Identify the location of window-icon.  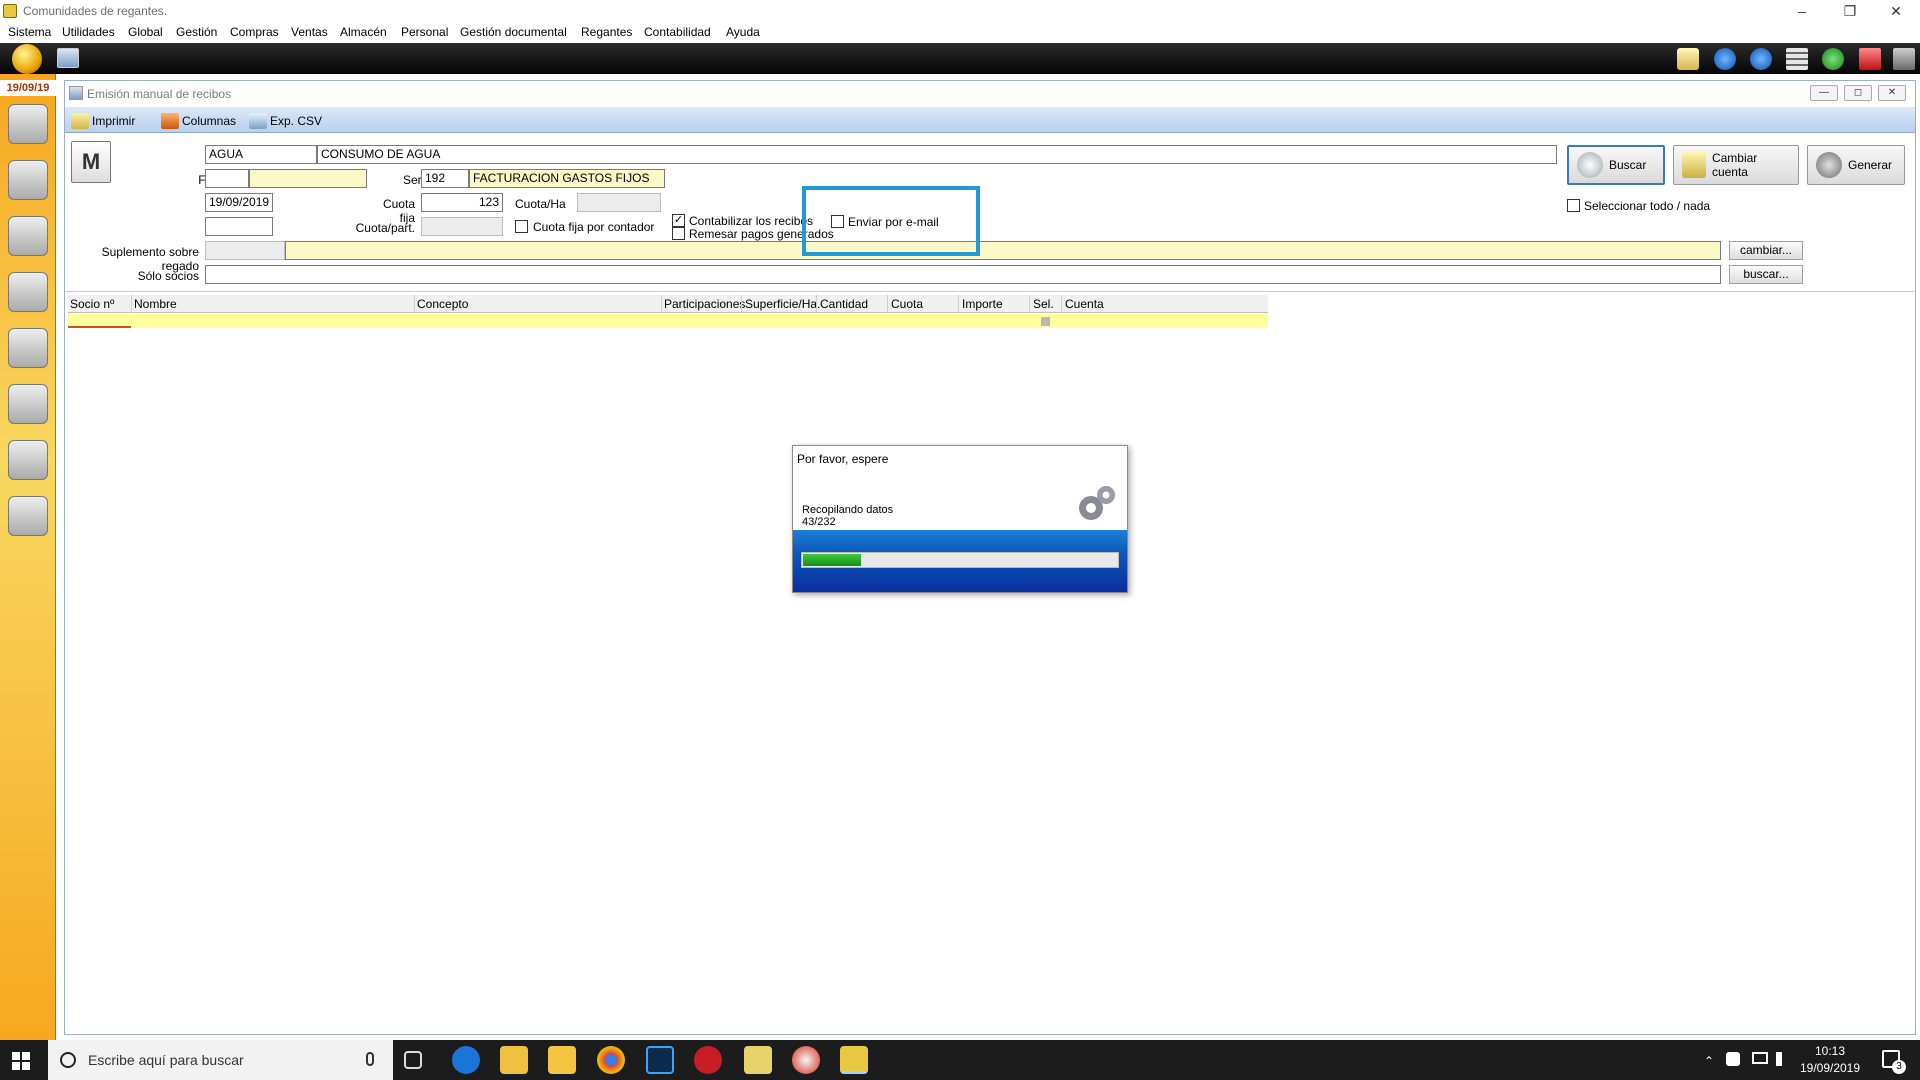
(76, 93).